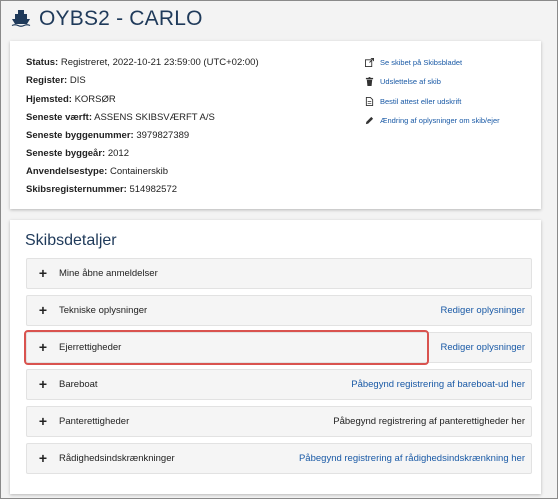  I want to click on accordion-mine-anmeldelser: + Mine åbne anmeldelser, so click(279, 273).